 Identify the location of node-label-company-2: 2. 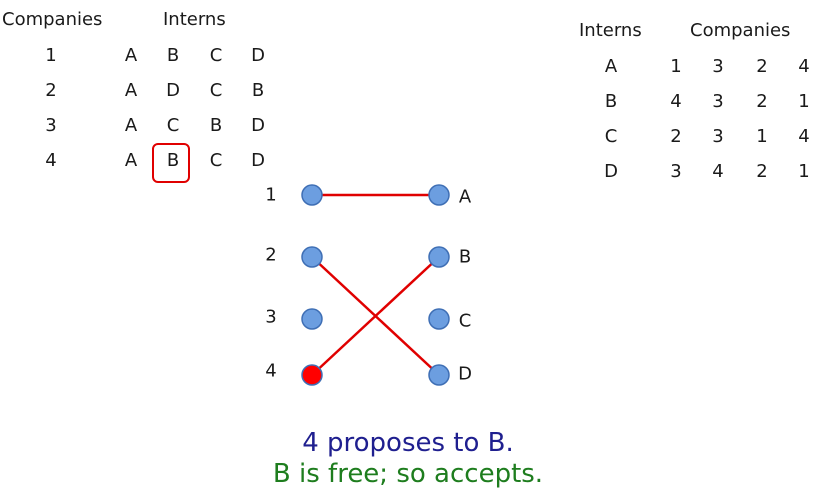
(270, 255).